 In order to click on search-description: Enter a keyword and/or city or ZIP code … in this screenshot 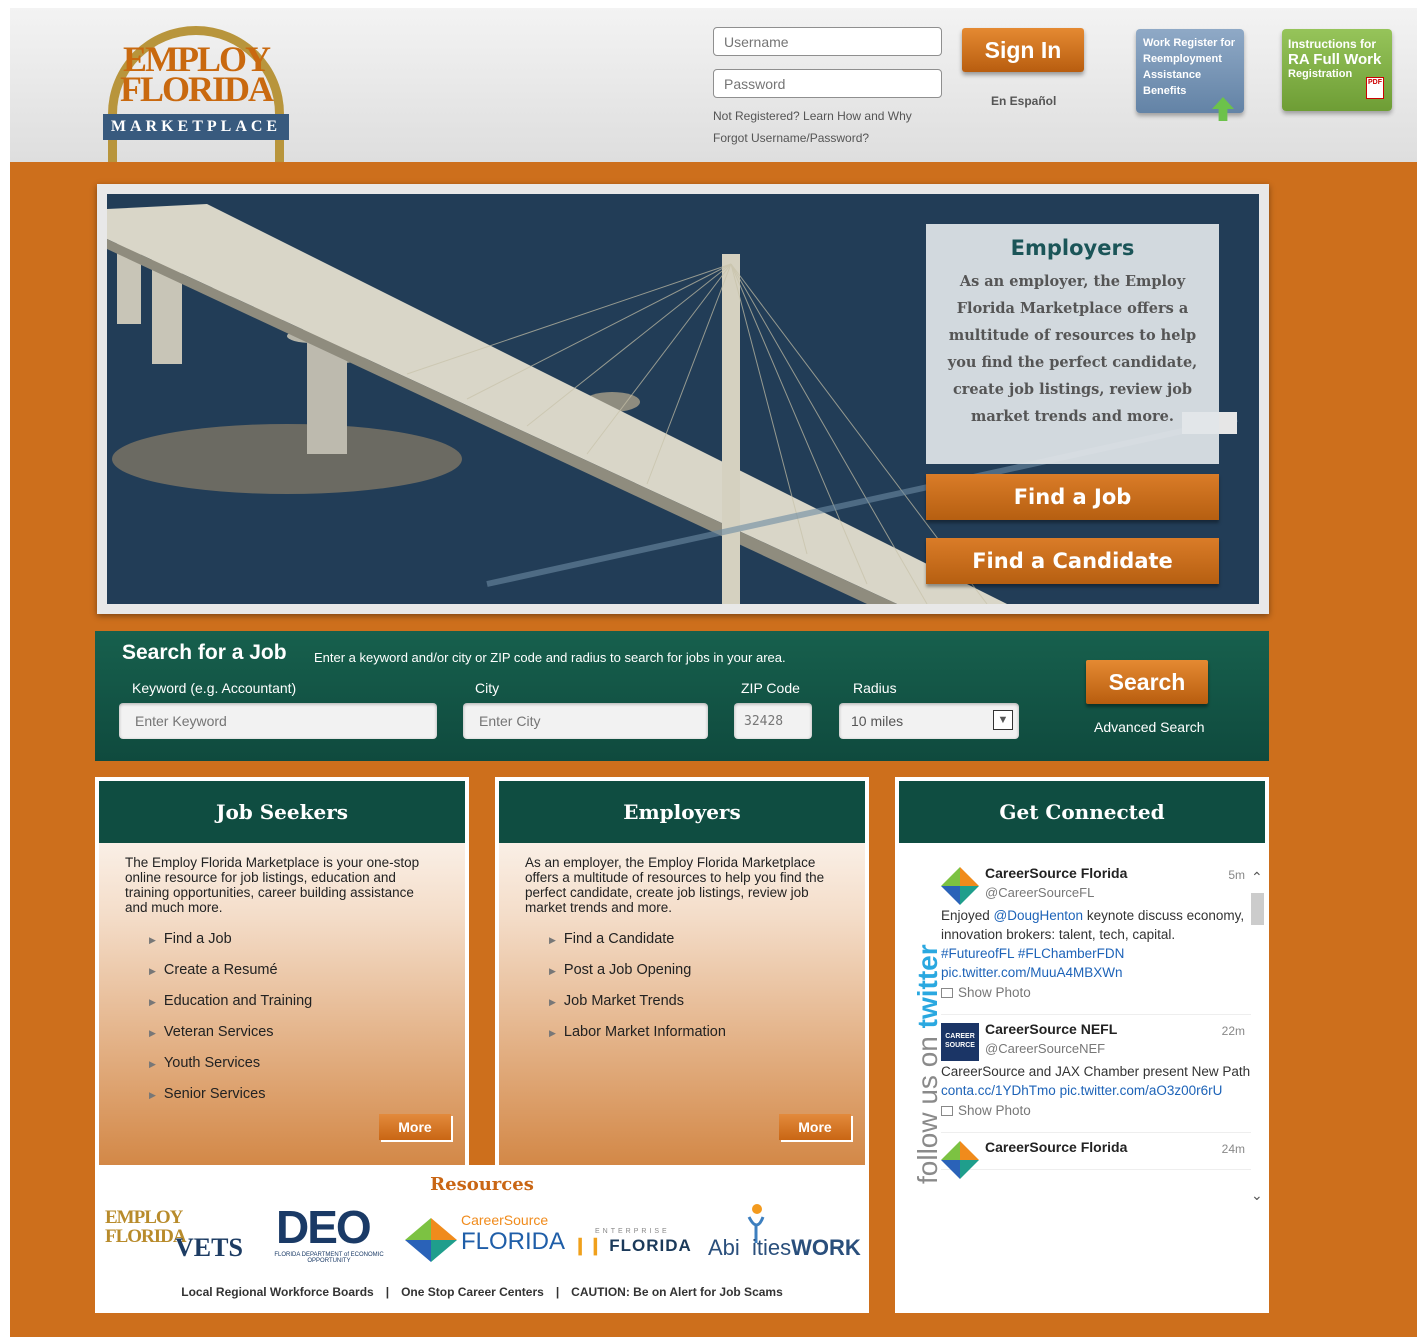, I will do `click(550, 657)`.